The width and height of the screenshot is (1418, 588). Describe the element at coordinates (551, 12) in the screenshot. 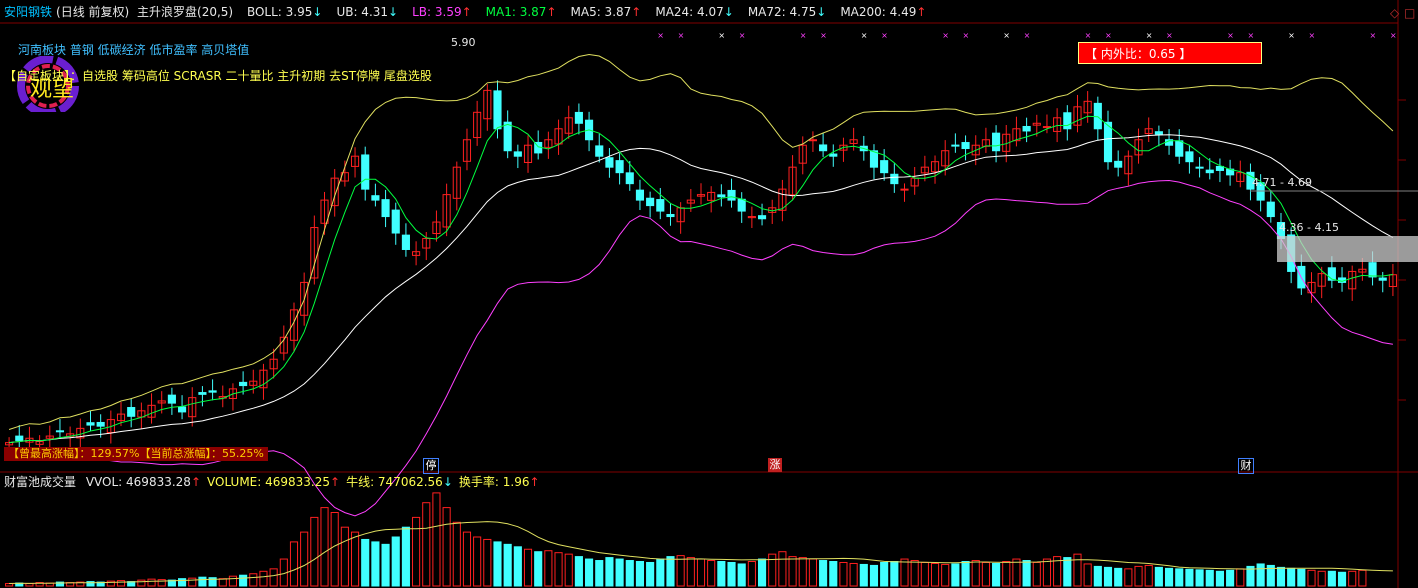

I see `indicator-value-arrow-3: ↑` at that location.